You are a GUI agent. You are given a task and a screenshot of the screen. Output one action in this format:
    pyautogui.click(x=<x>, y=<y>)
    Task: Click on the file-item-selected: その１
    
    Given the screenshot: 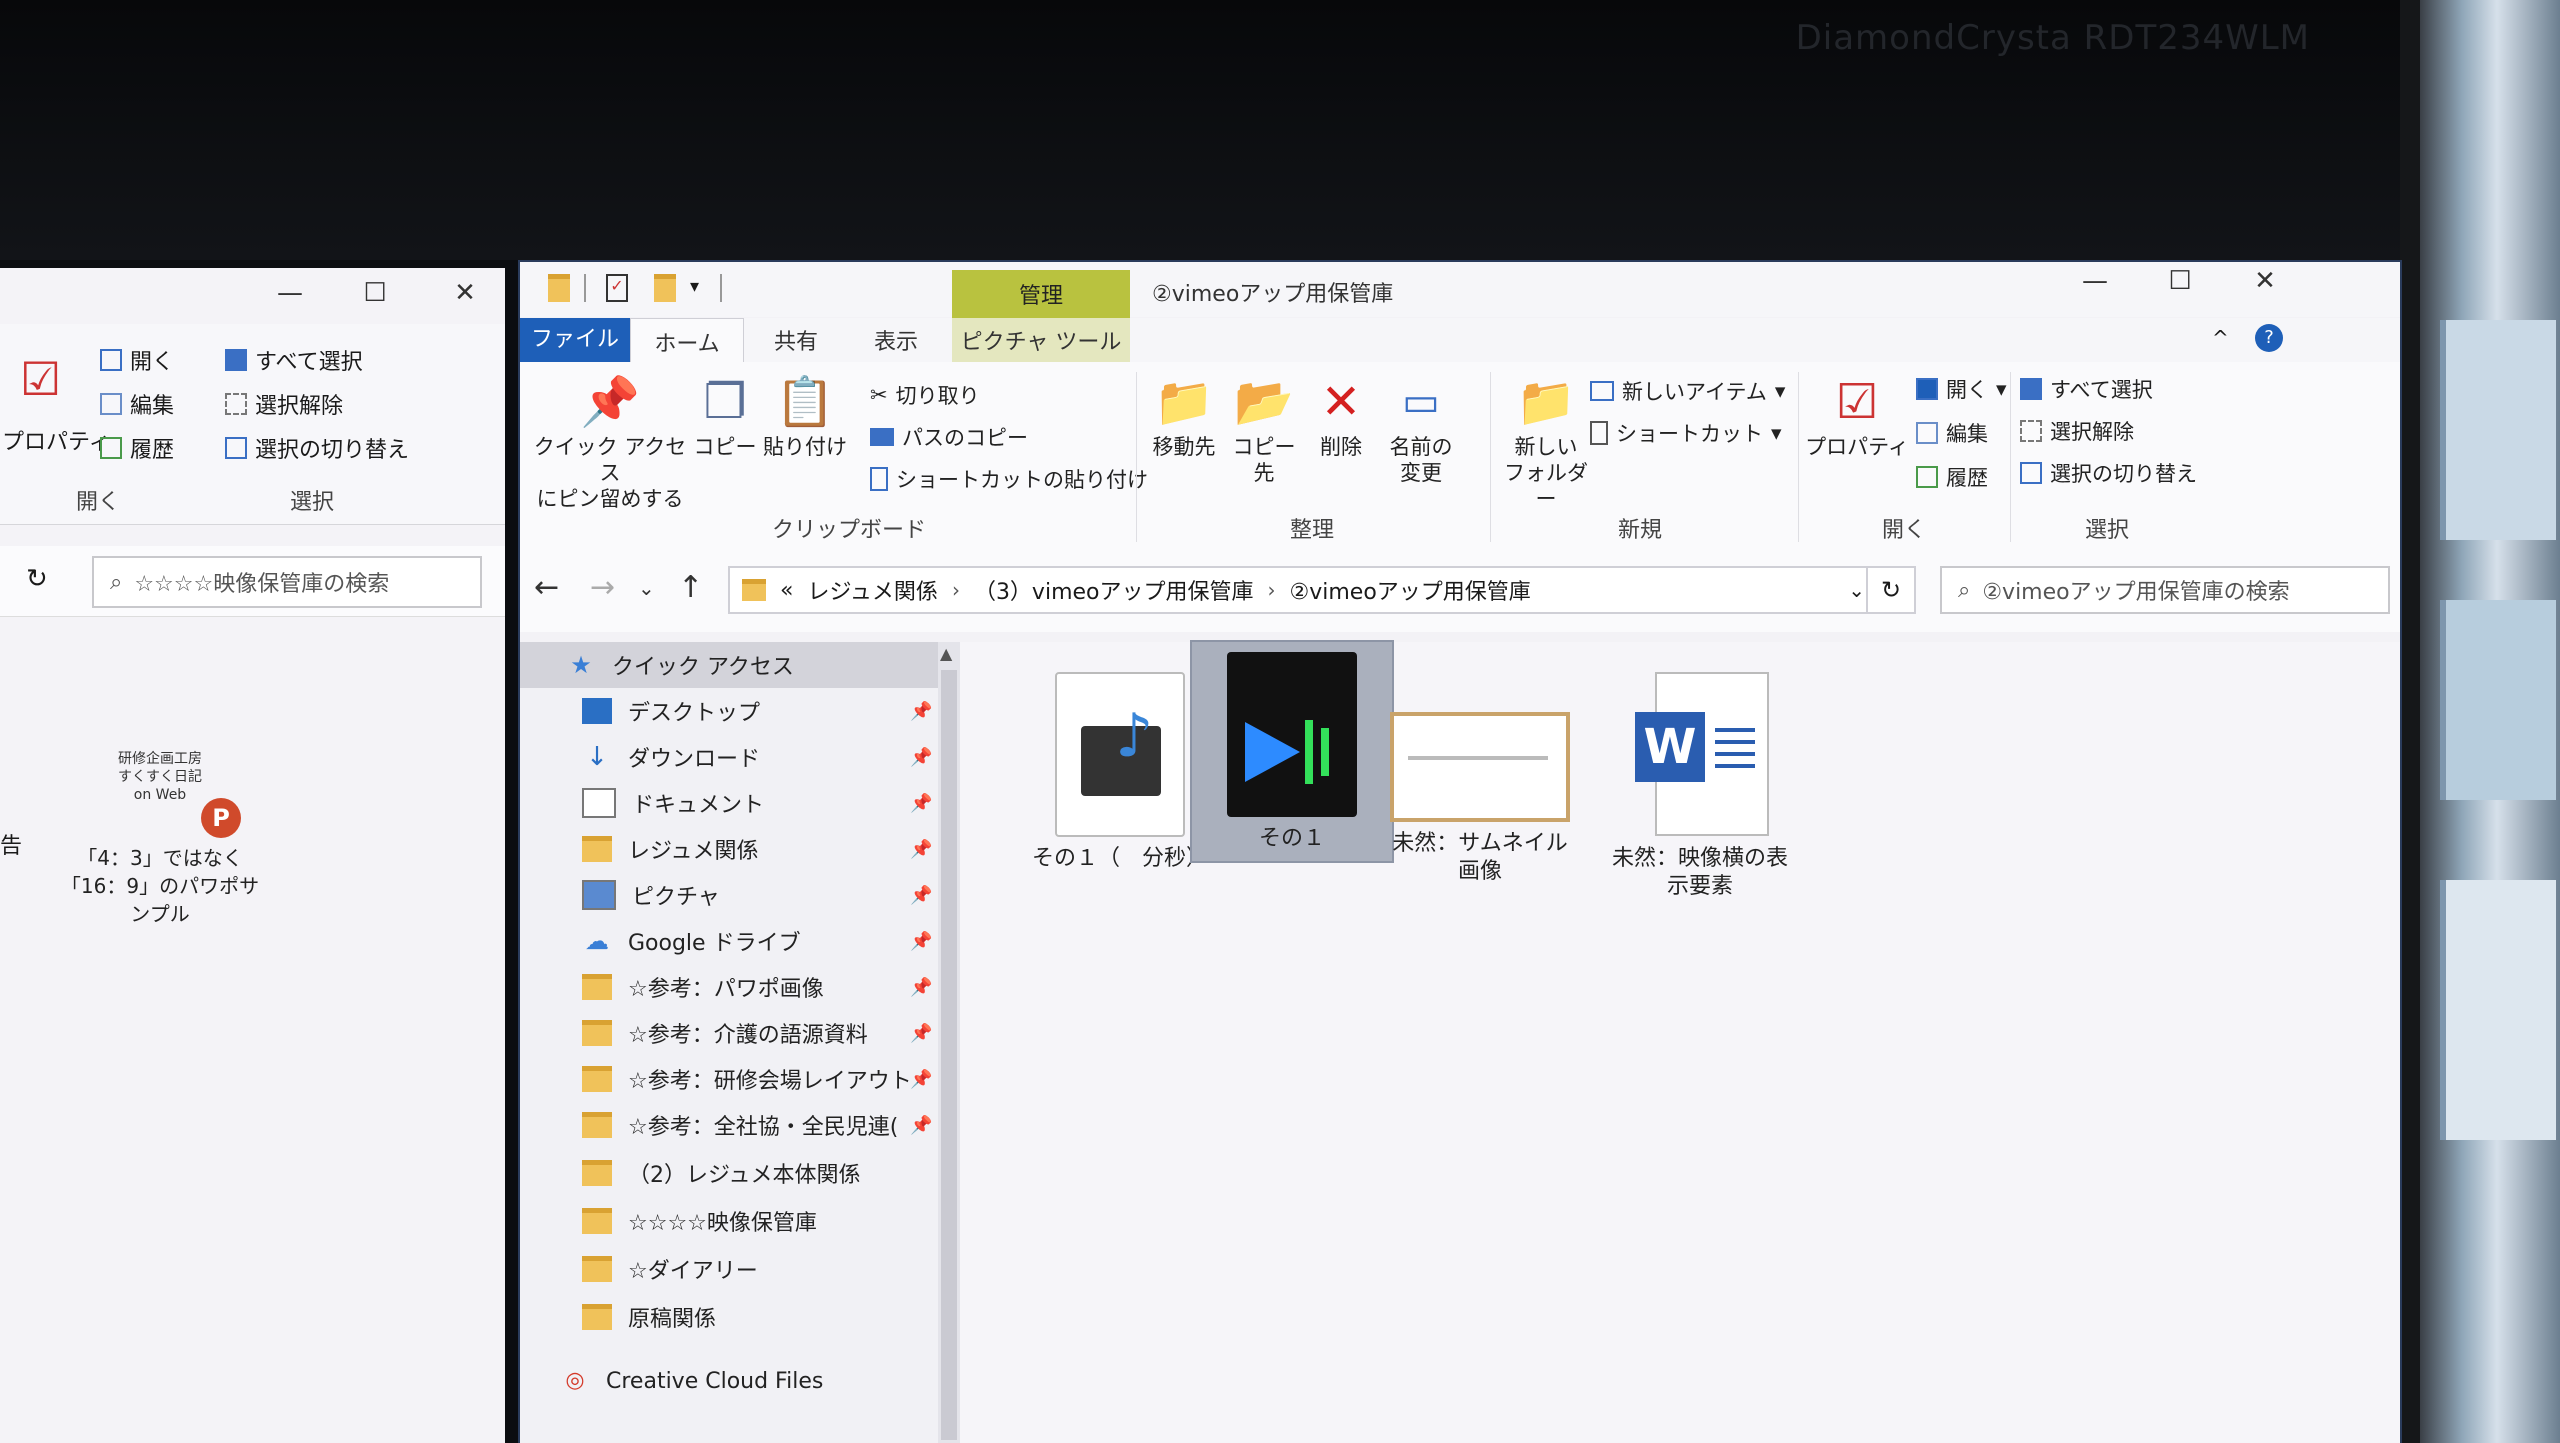 What is the action you would take?
    pyautogui.click(x=1292, y=751)
    